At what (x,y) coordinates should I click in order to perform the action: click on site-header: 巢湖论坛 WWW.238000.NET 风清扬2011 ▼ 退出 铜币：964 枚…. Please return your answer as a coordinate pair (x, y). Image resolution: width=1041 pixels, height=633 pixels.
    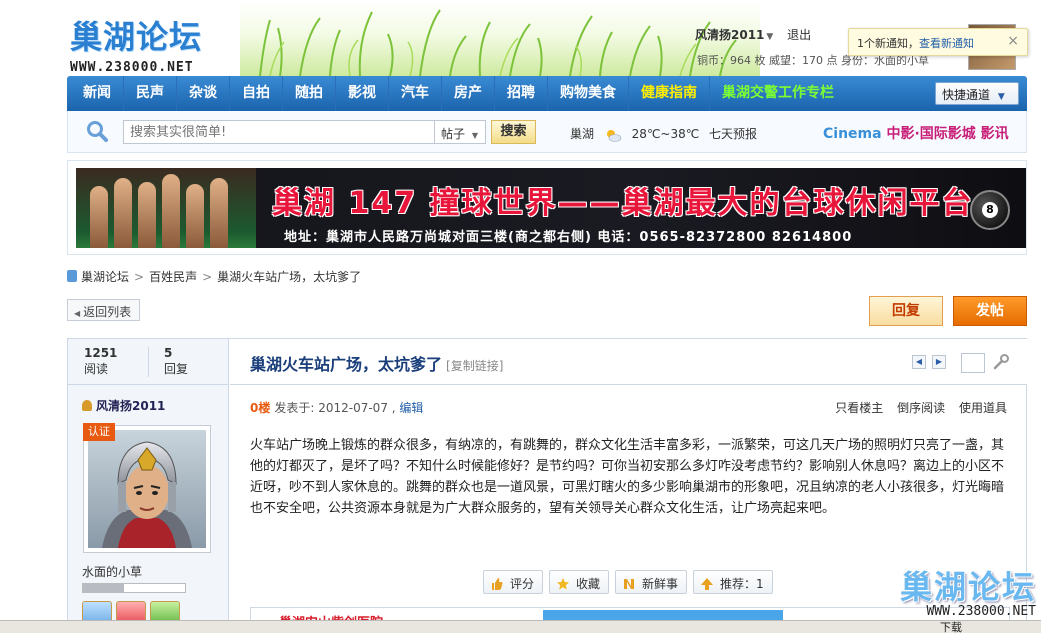
    Looking at the image, I should click on (520, 38).